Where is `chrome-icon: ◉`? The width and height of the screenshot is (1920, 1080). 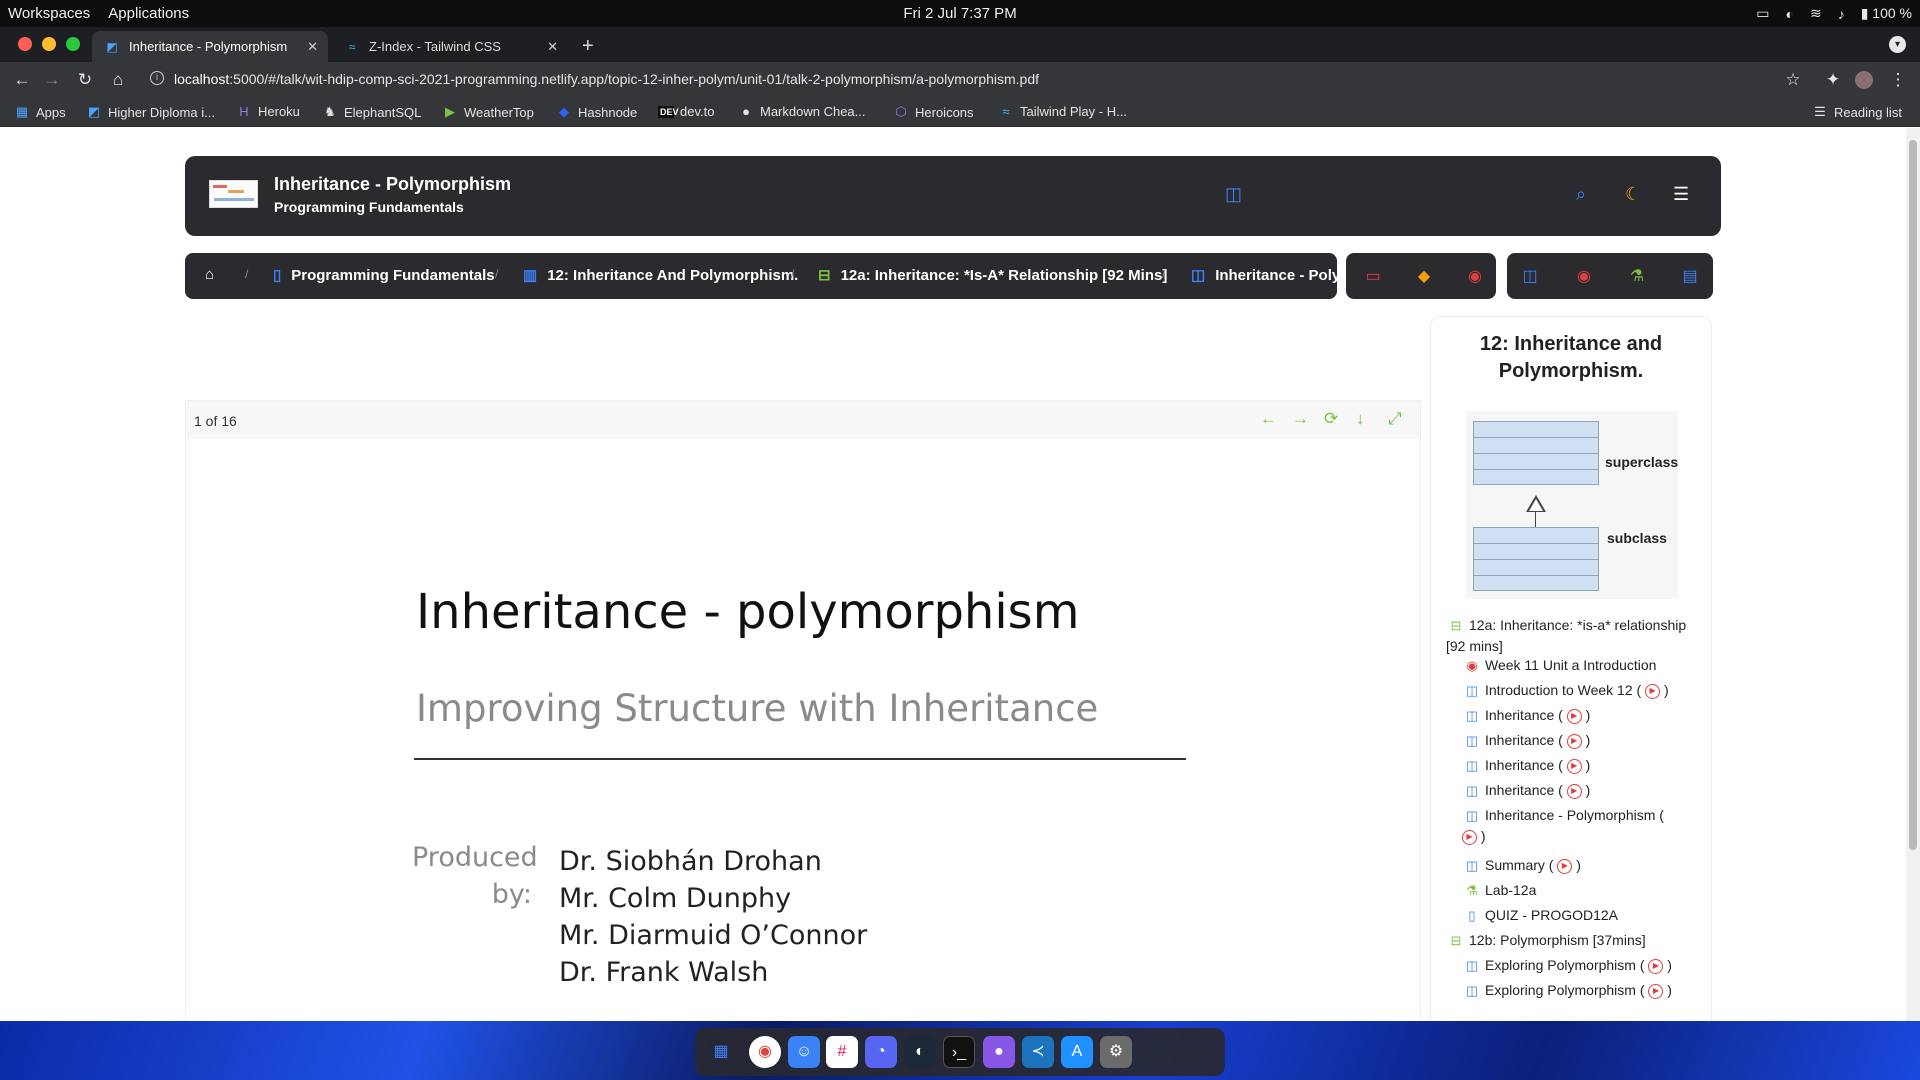
chrome-icon: ◉ is located at coordinates (765, 1052).